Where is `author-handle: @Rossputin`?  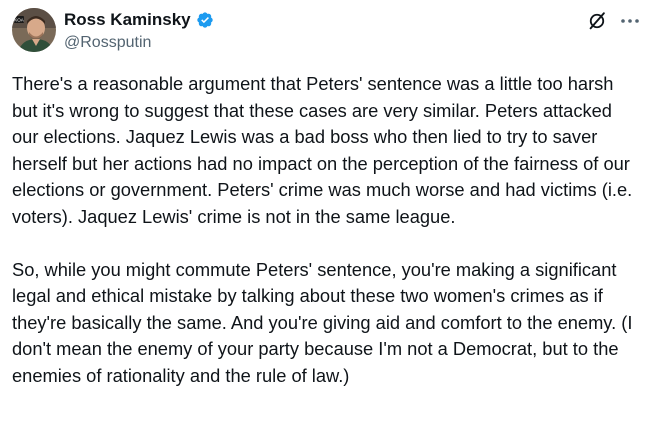 author-handle: @Rossputin is located at coordinates (107, 43).